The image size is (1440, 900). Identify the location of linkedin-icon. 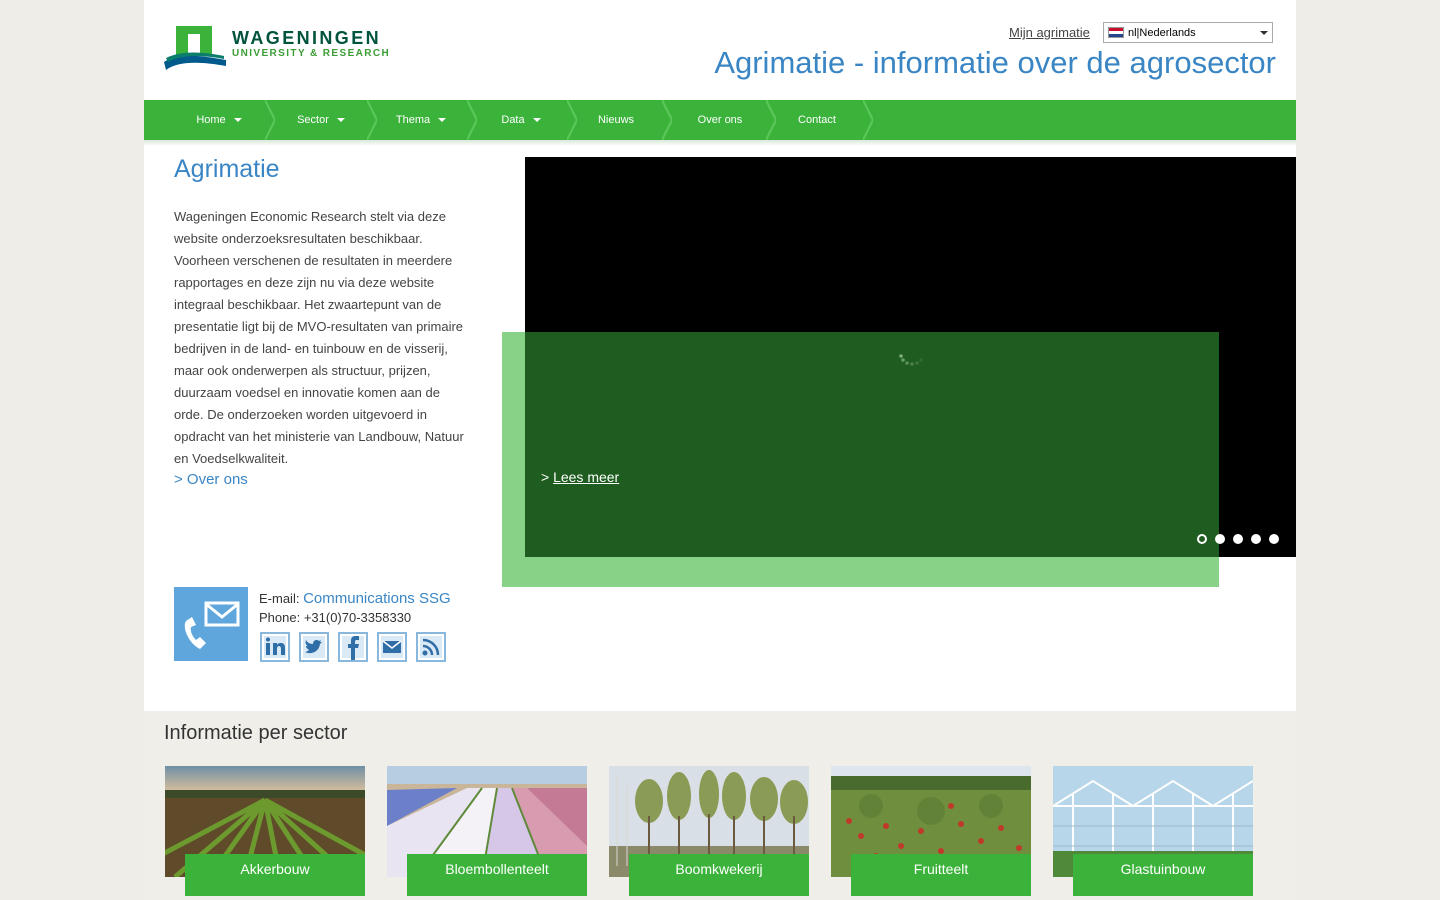
(275, 647).